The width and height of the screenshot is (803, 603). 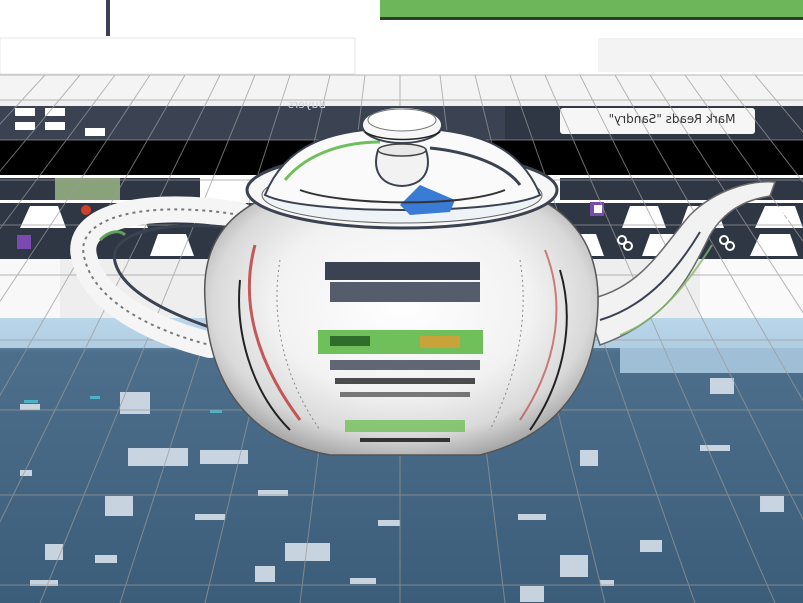 What do you see at coordinates (401, 87) in the screenshot?
I see `wall-grid-band` at bounding box center [401, 87].